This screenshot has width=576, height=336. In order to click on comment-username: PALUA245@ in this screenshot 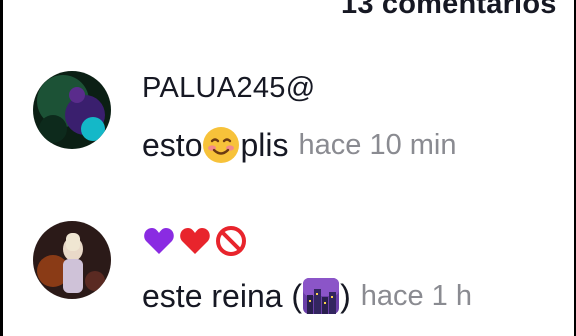, I will do `click(228, 88)`.